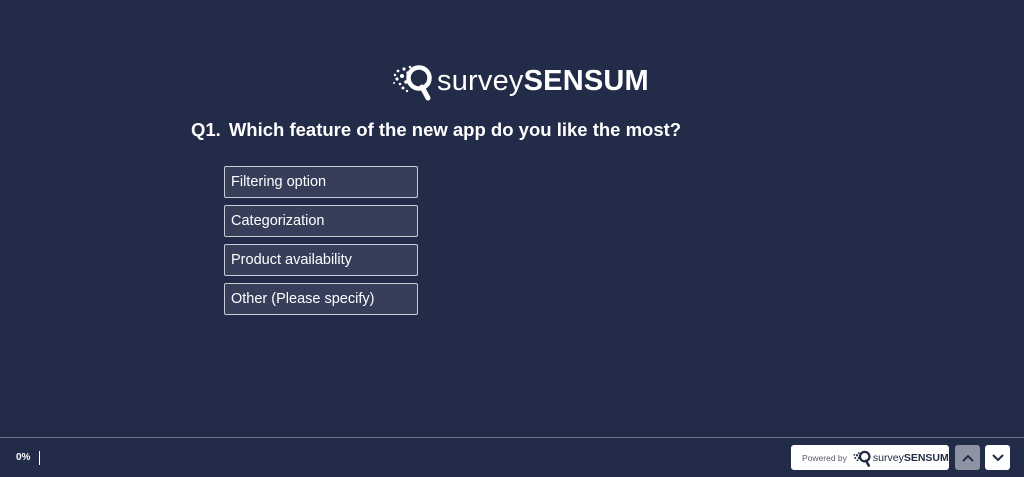 The image size is (1024, 477). I want to click on footer-divider, so click(512, 437).